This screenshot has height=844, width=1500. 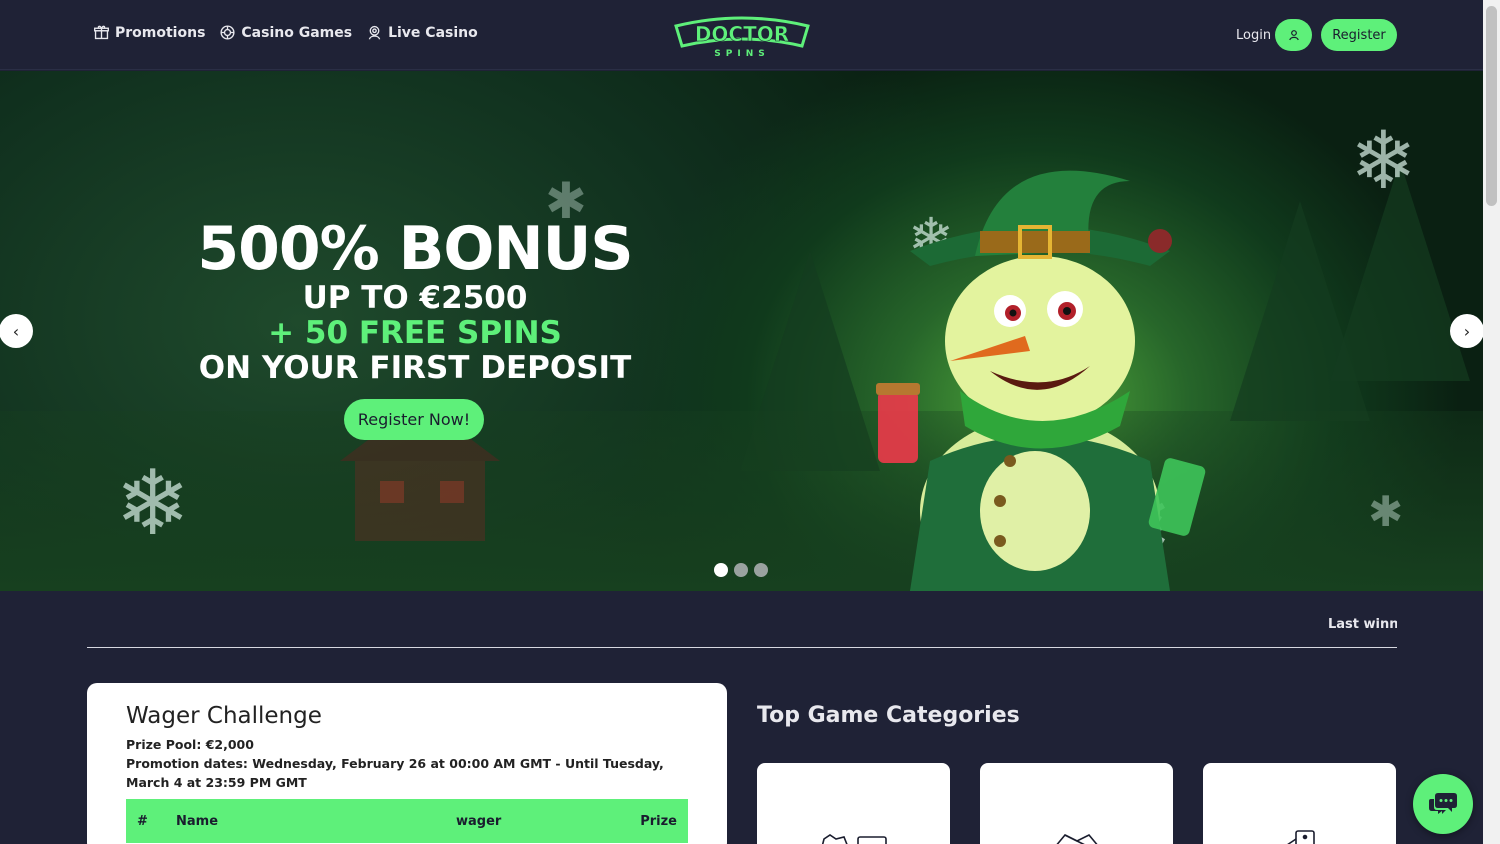 I want to click on hero-line-2: + 50 FREE SPINS, so click(x=415, y=333).